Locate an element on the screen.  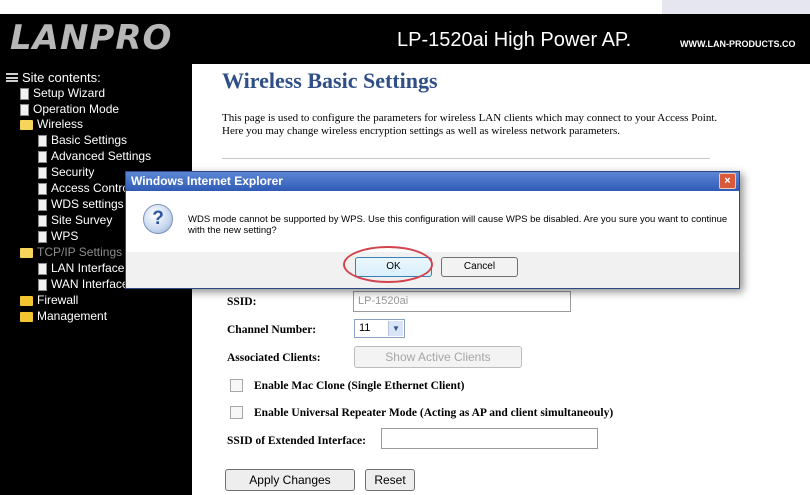
sidebar-item-access-control: Access Control is located at coordinates (85, 188).